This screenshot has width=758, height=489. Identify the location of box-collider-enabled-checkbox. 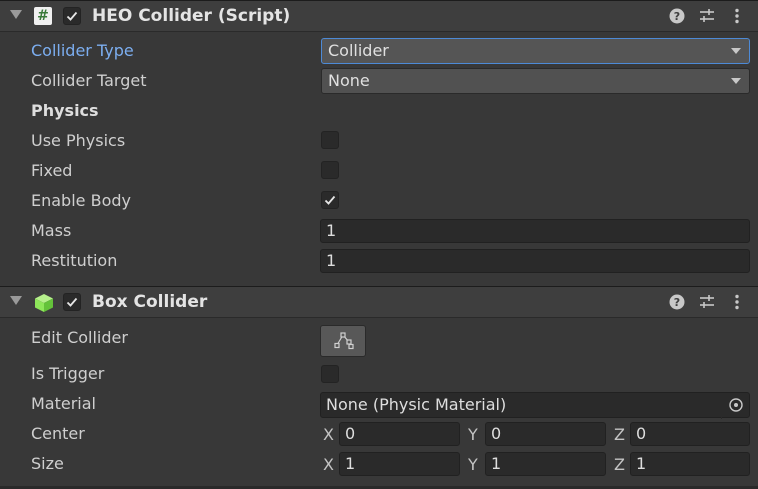
(72, 302).